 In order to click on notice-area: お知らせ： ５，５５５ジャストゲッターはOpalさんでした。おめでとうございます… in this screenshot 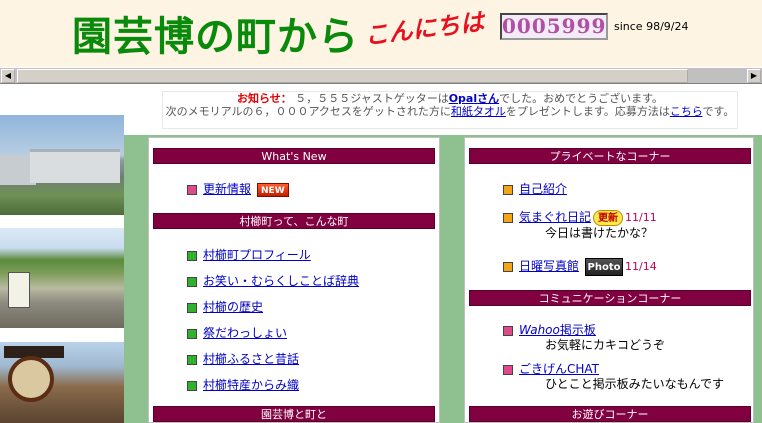, I will do `click(443, 110)`.